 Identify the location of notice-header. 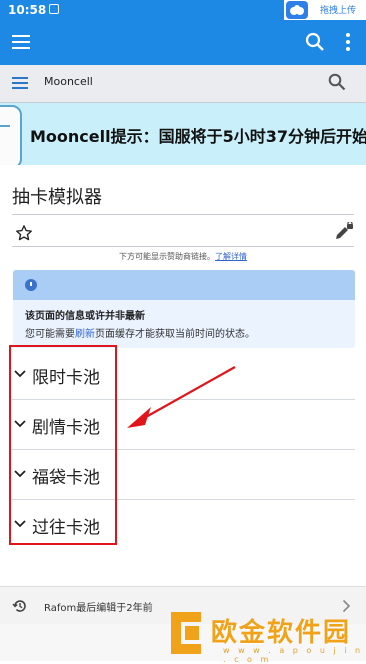
(184, 285).